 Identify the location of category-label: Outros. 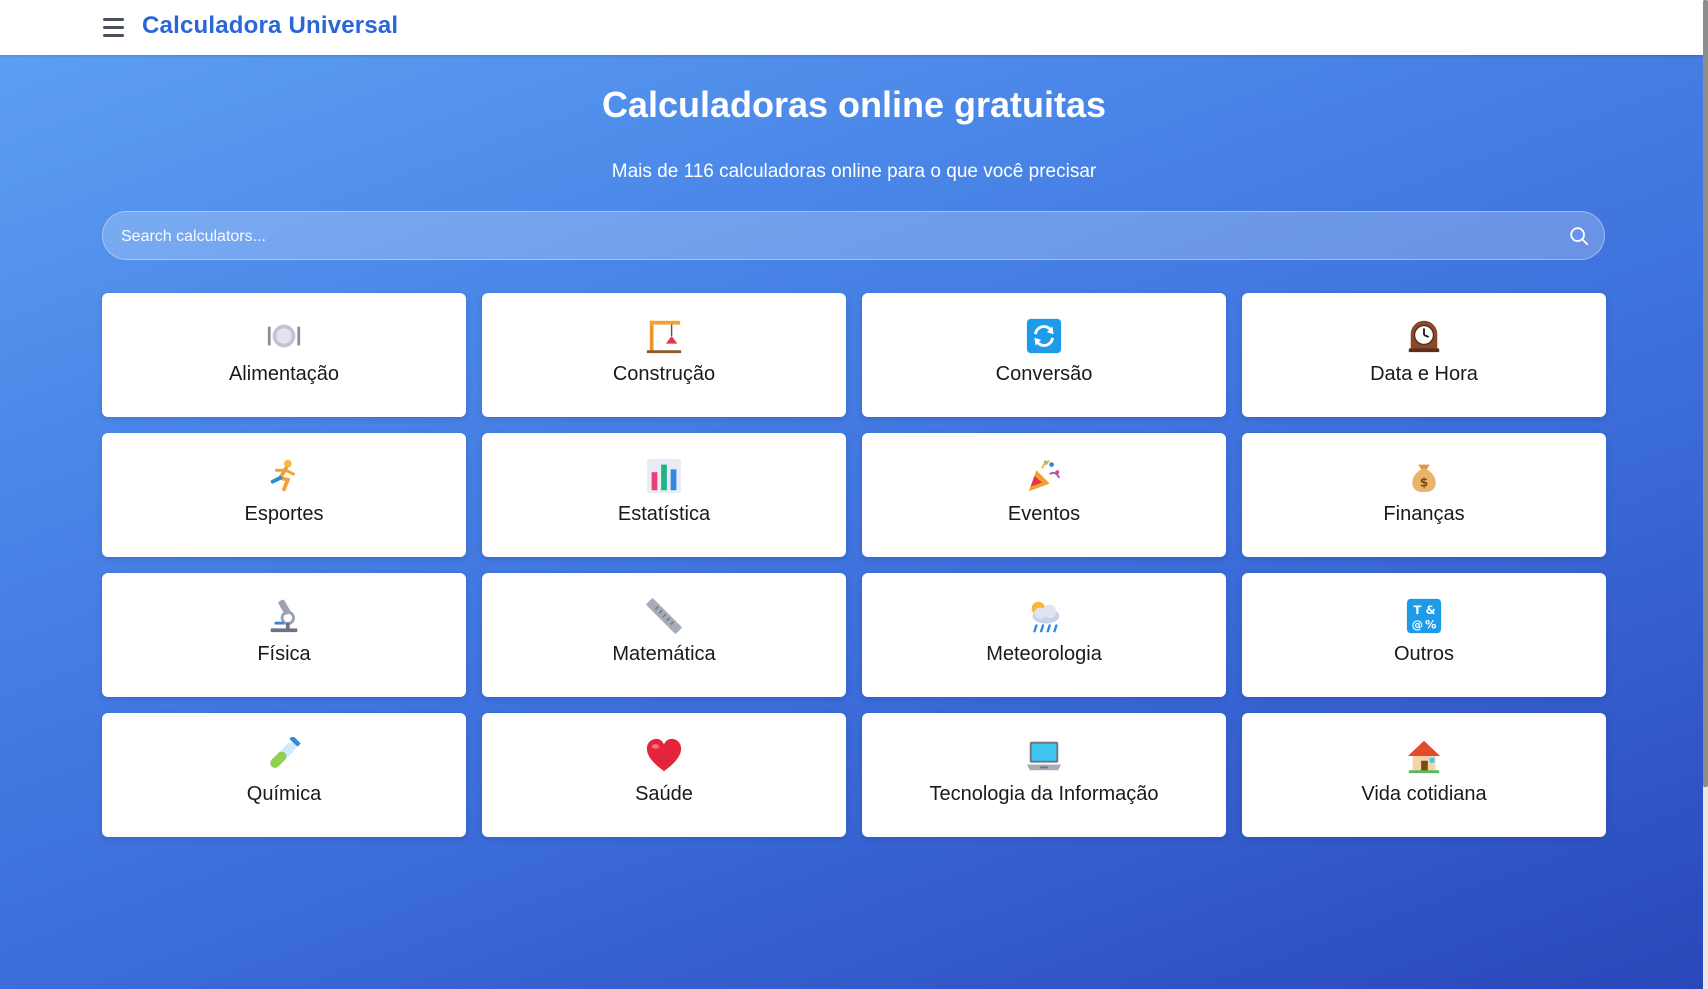
(1424, 654).